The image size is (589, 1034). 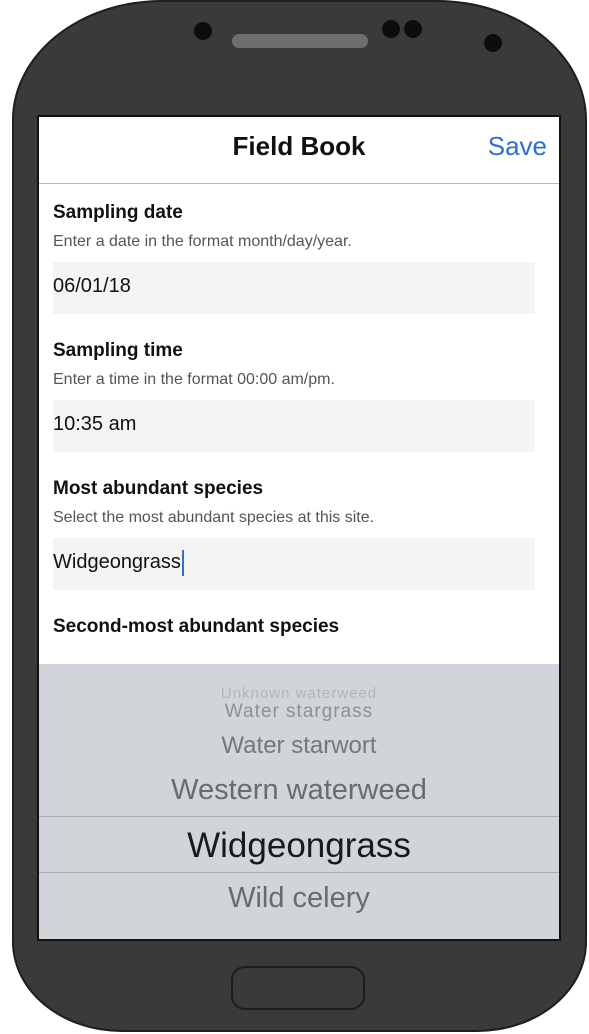 What do you see at coordinates (299, 816) in the screenshot?
I see `picker-selection-top-line` at bounding box center [299, 816].